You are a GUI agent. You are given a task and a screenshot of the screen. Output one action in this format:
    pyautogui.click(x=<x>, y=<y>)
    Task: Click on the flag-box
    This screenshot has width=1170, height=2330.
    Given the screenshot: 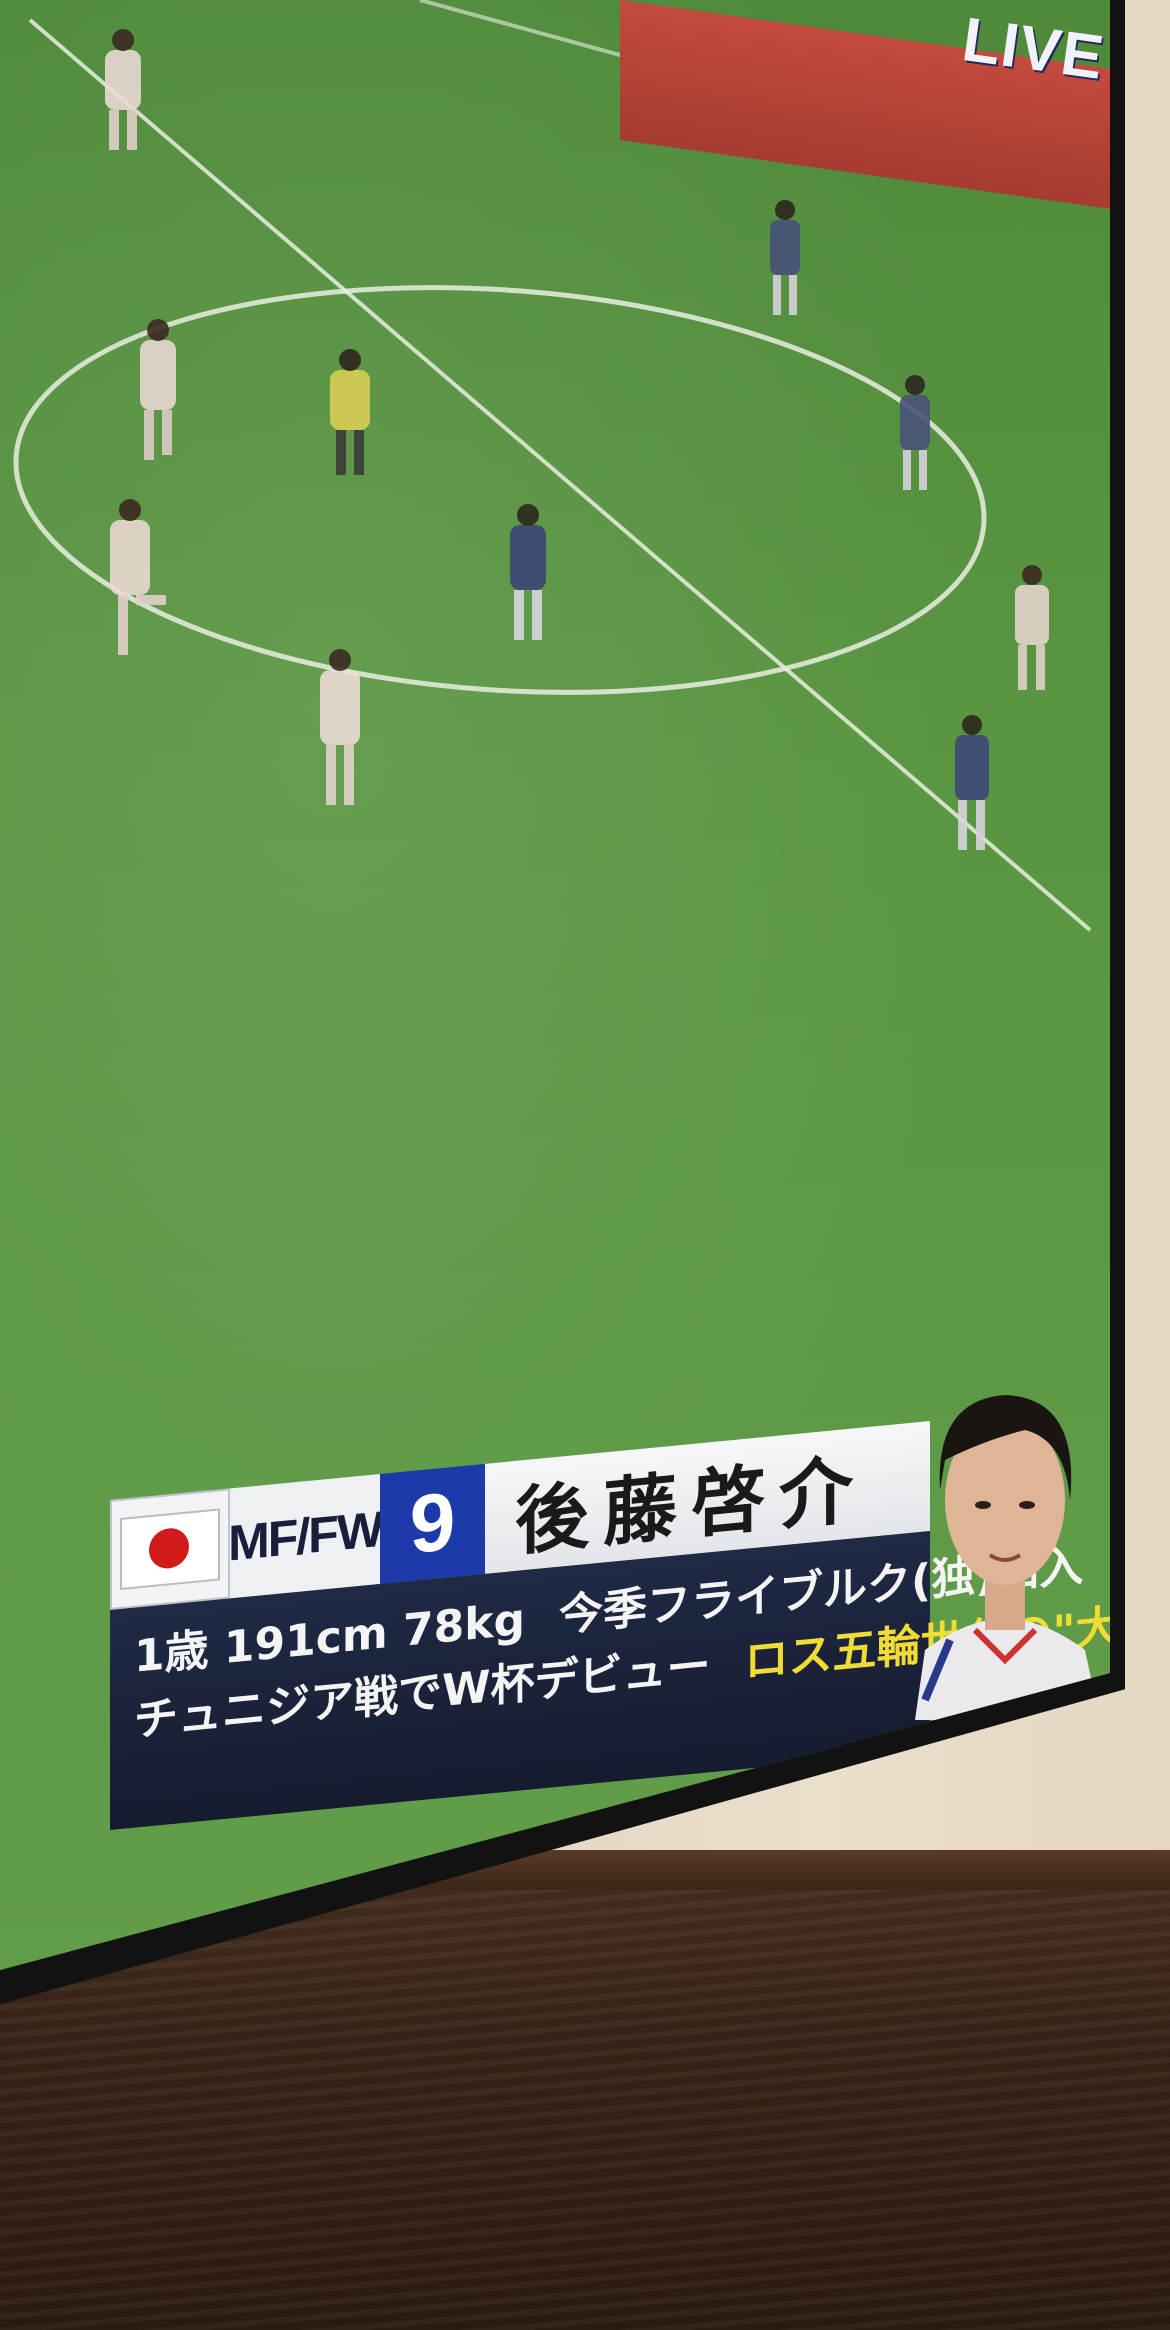 What is the action you would take?
    pyautogui.click(x=170, y=1549)
    